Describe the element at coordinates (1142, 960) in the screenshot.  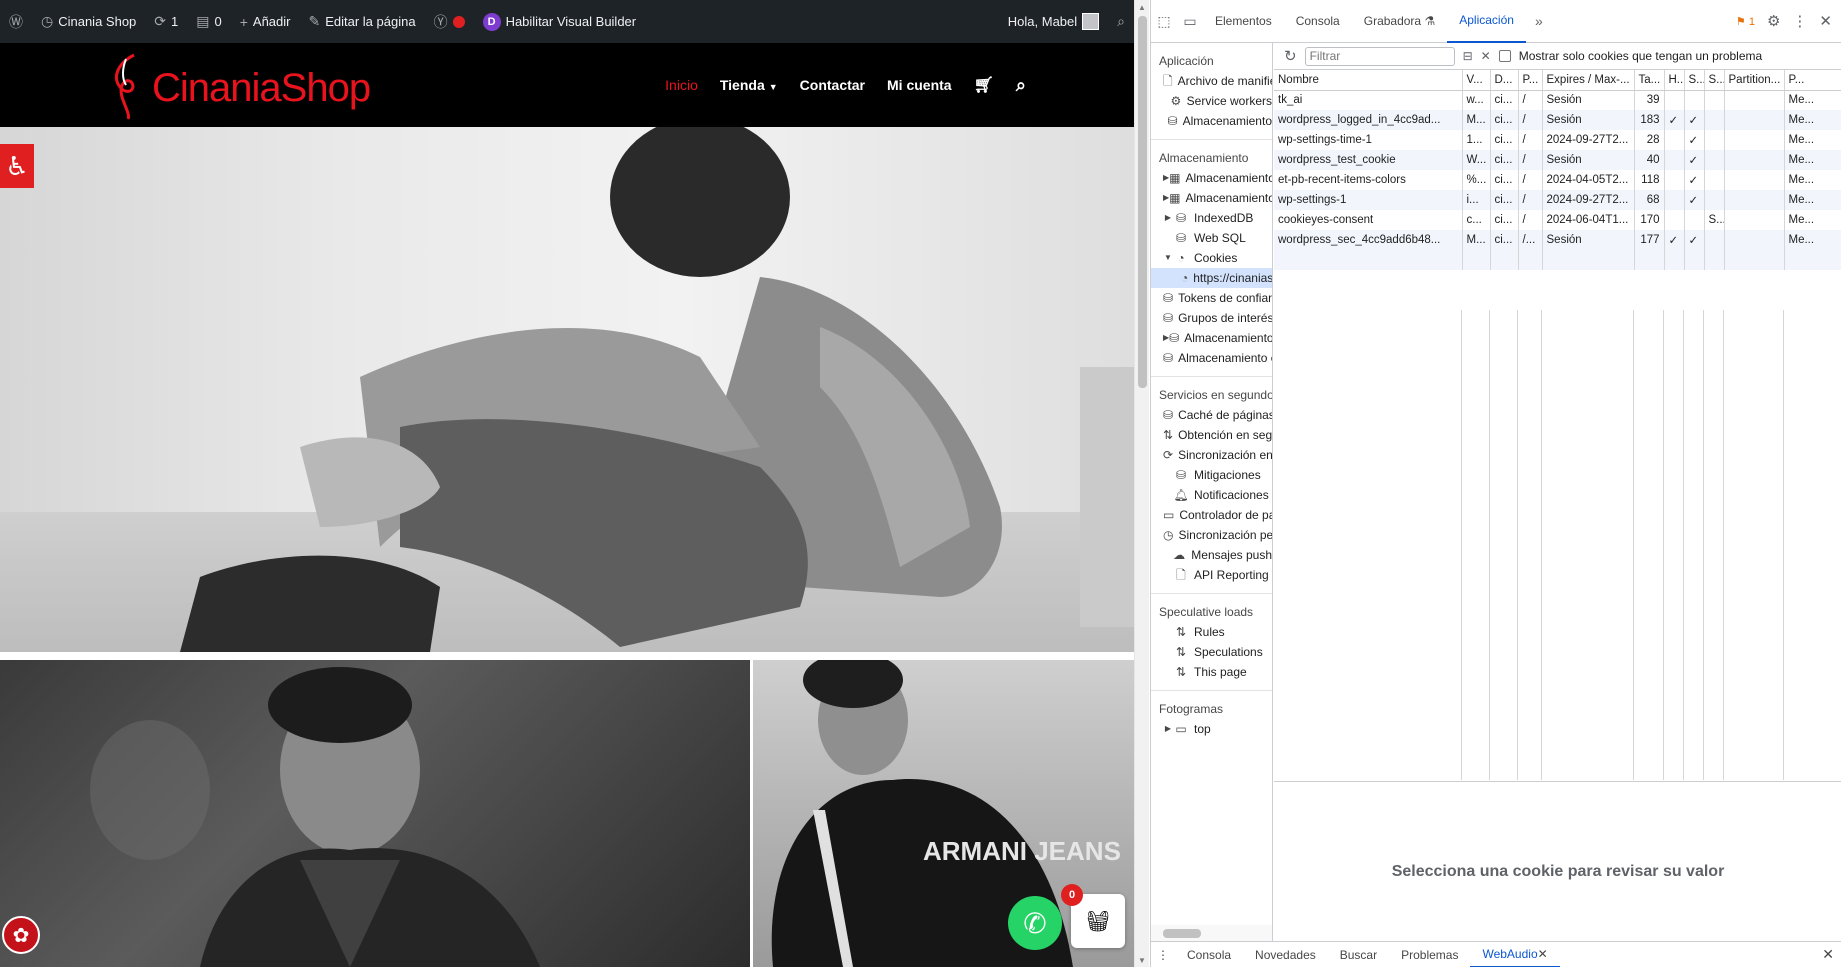
I see `scroll-down-icon: ▼` at that location.